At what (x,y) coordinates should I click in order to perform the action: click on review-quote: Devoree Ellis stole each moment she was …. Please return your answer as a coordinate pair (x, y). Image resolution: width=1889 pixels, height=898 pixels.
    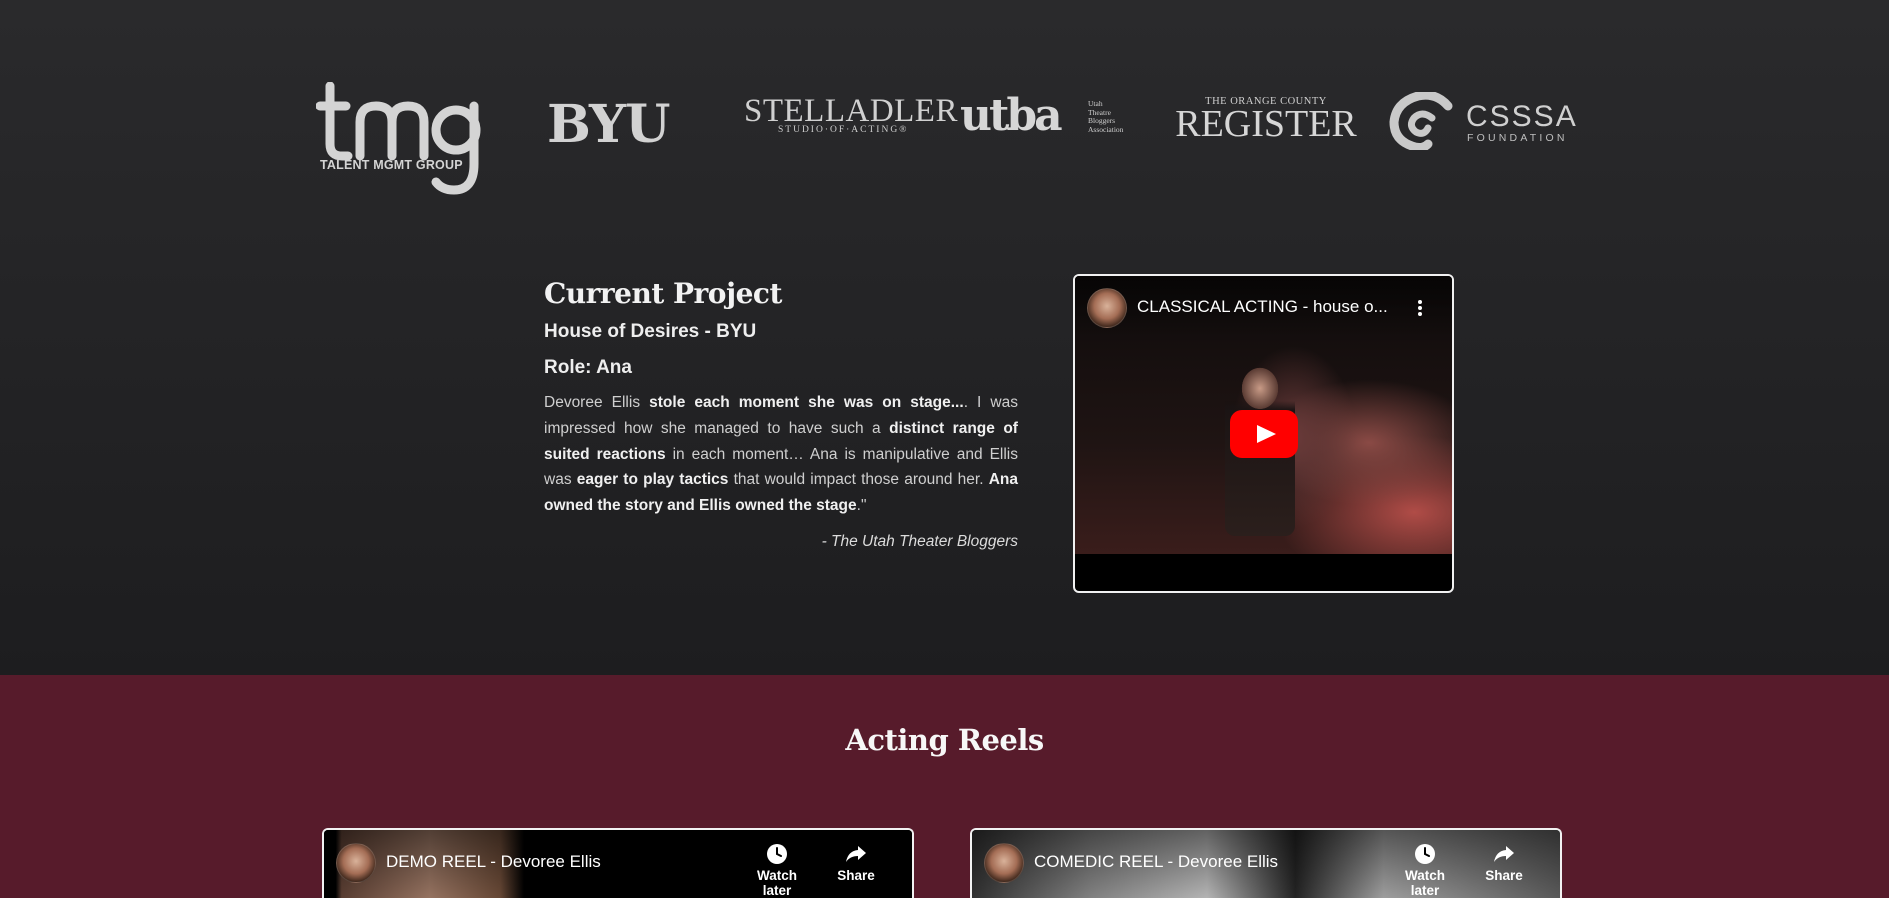
    Looking at the image, I should click on (781, 454).